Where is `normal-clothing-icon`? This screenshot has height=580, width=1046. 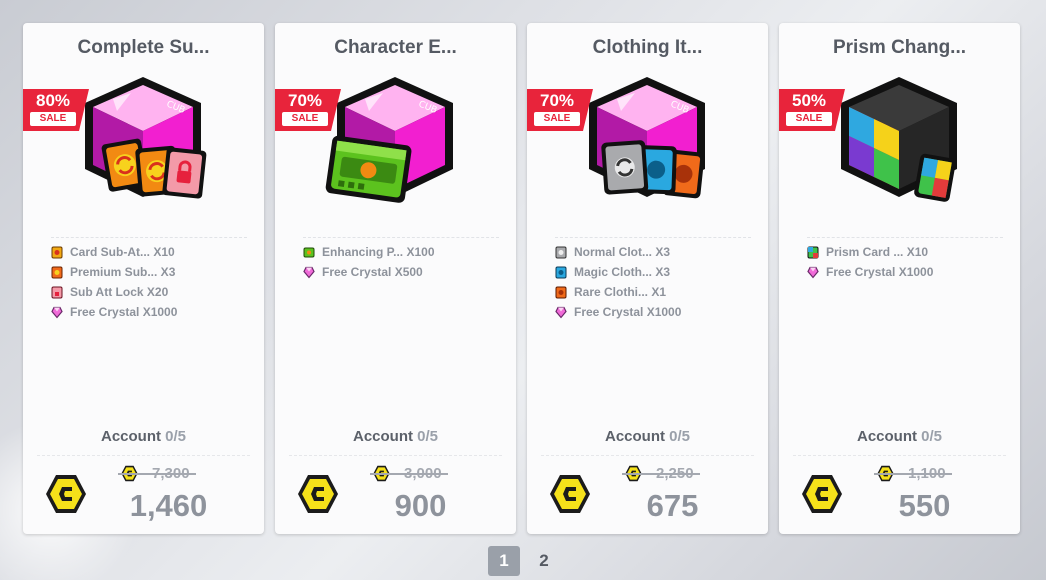
normal-clothing-icon is located at coordinates (561, 252).